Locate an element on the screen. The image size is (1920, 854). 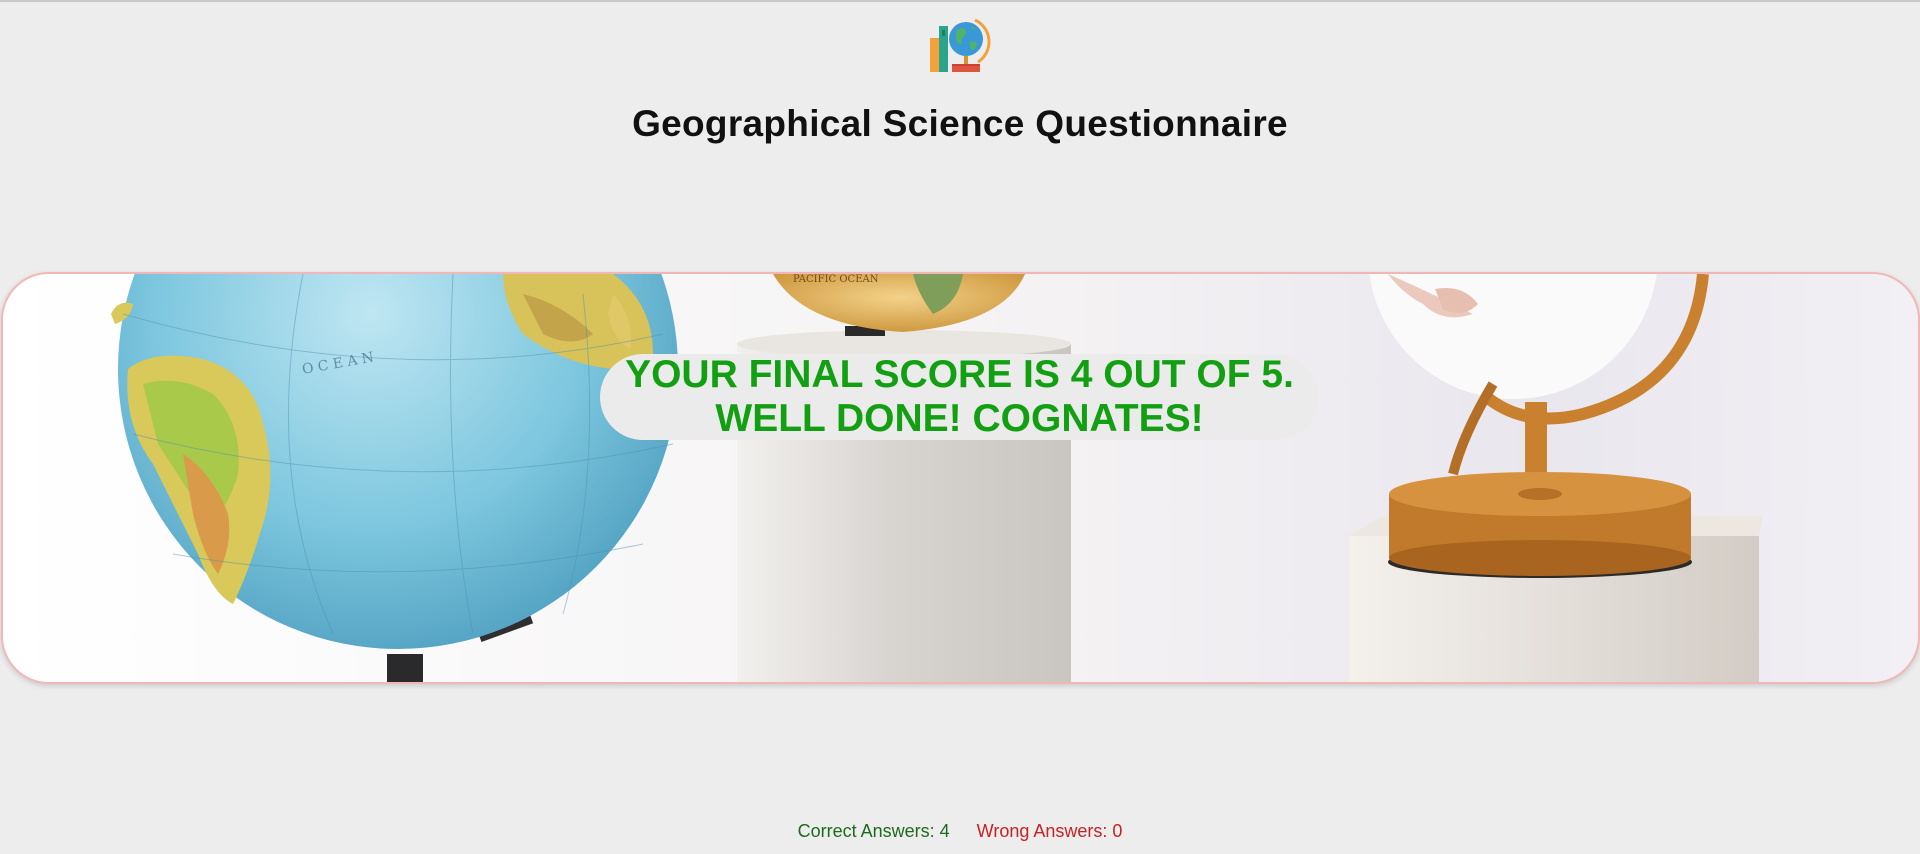
top-divider is located at coordinates (960, 1).